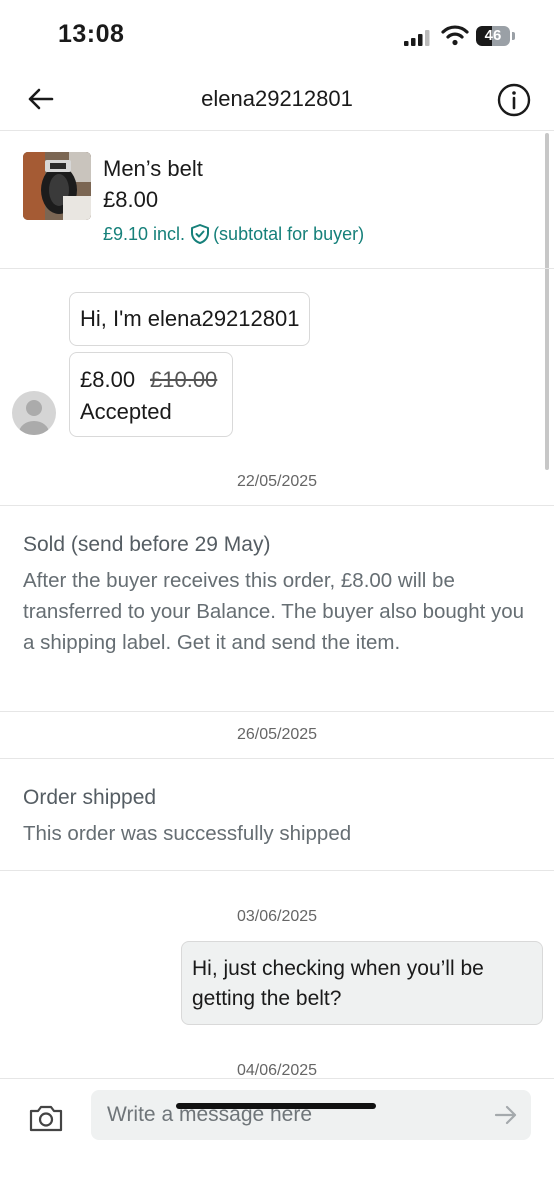 Image resolution: width=554 pixels, height=1201 pixels. I want to click on battery-level: 46, so click(493, 35).